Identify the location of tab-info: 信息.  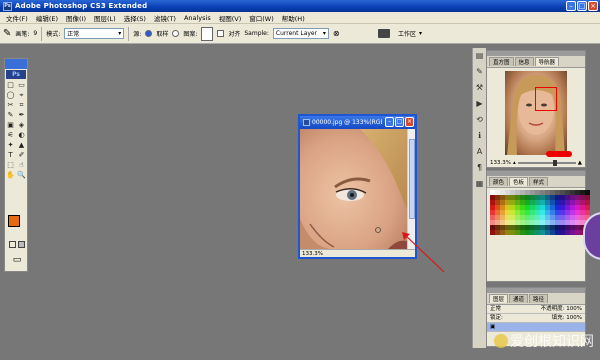
(524, 61).